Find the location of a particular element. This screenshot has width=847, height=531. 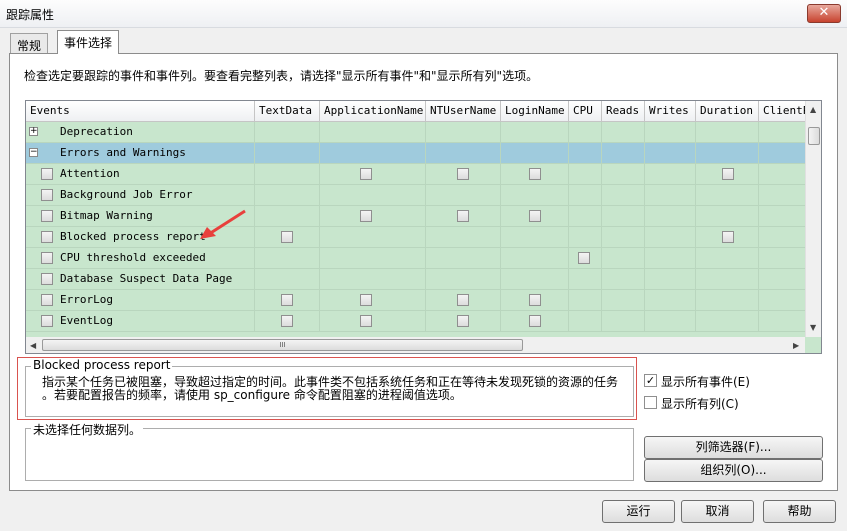

column-header-duration: Duration is located at coordinates (727, 111).